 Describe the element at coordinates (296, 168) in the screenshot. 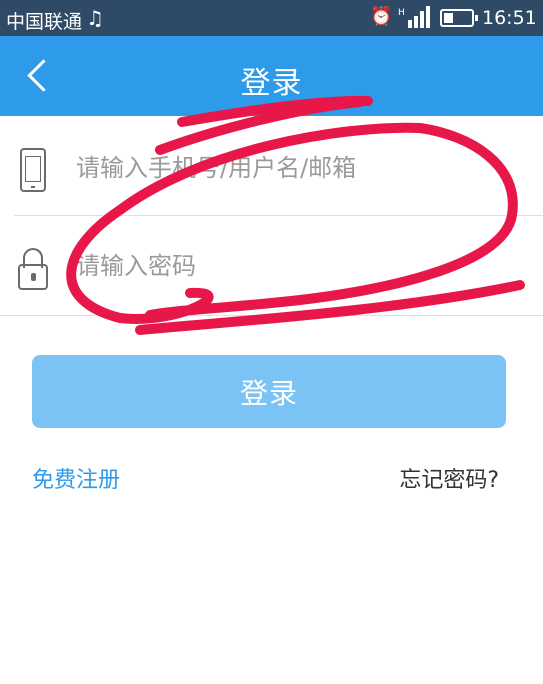

I see `username-input` at that location.